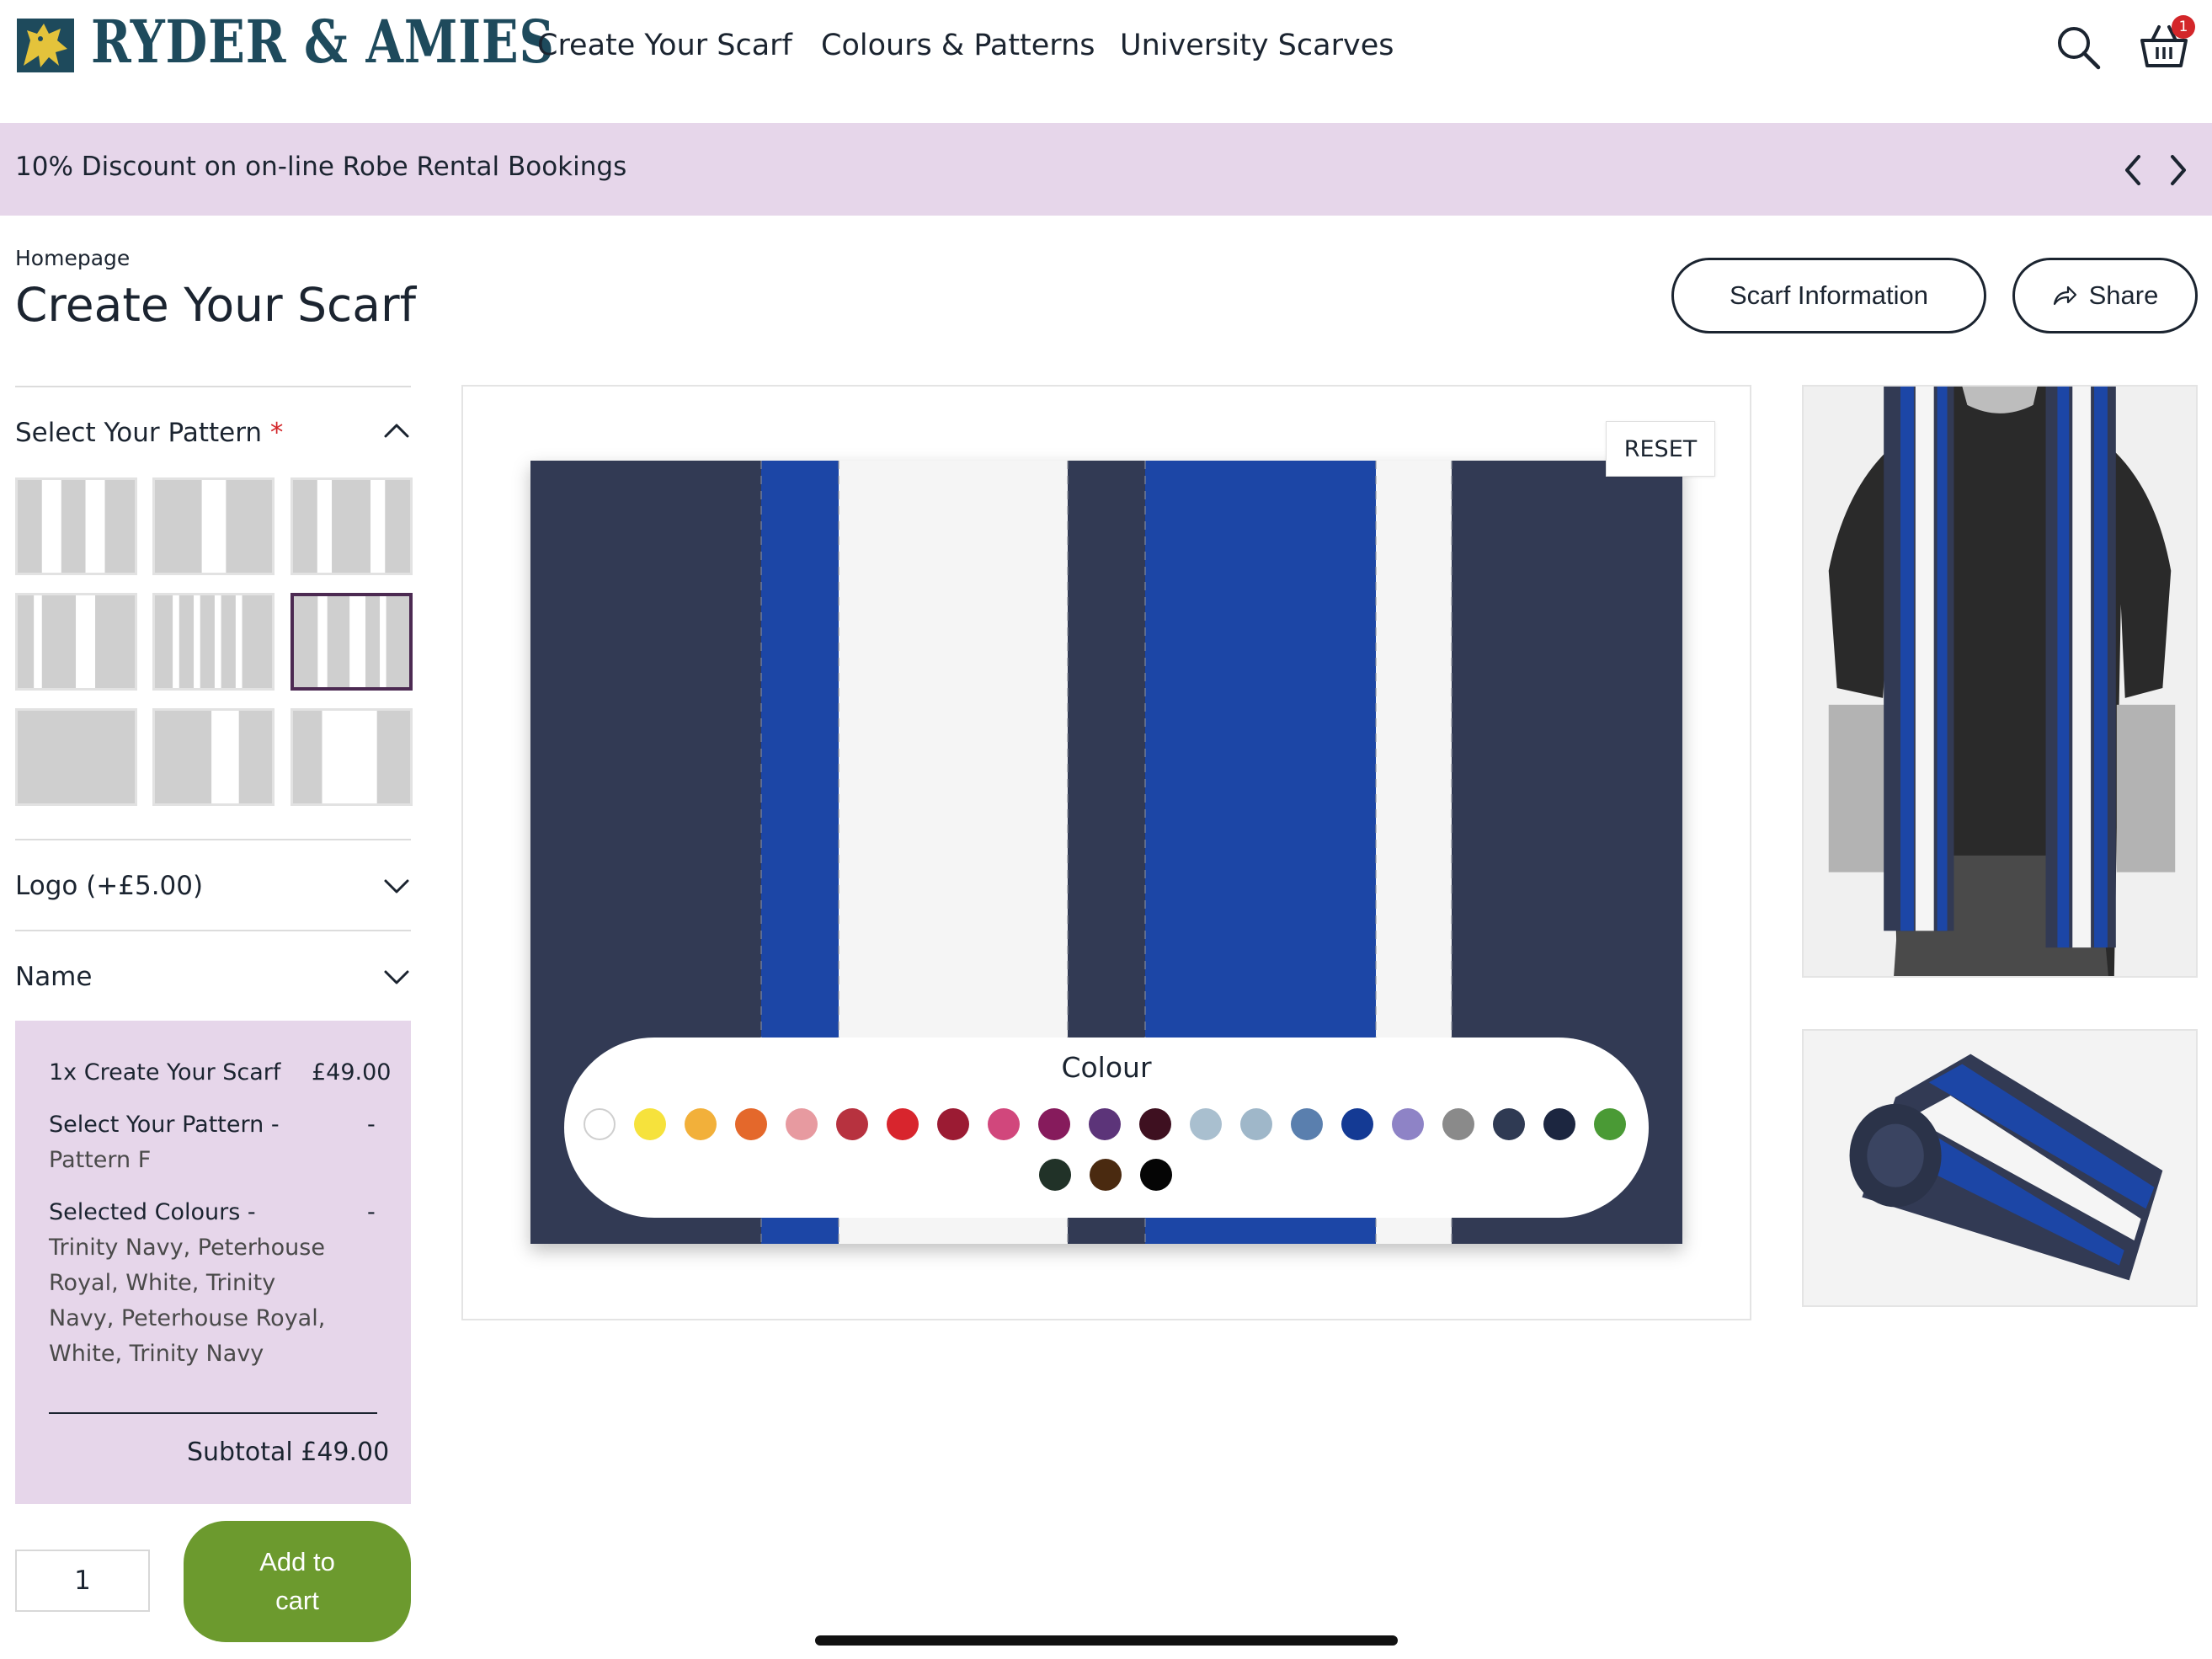  Describe the element at coordinates (1107, 1067) in the screenshot. I see `colour-picker-title: Colour` at that location.